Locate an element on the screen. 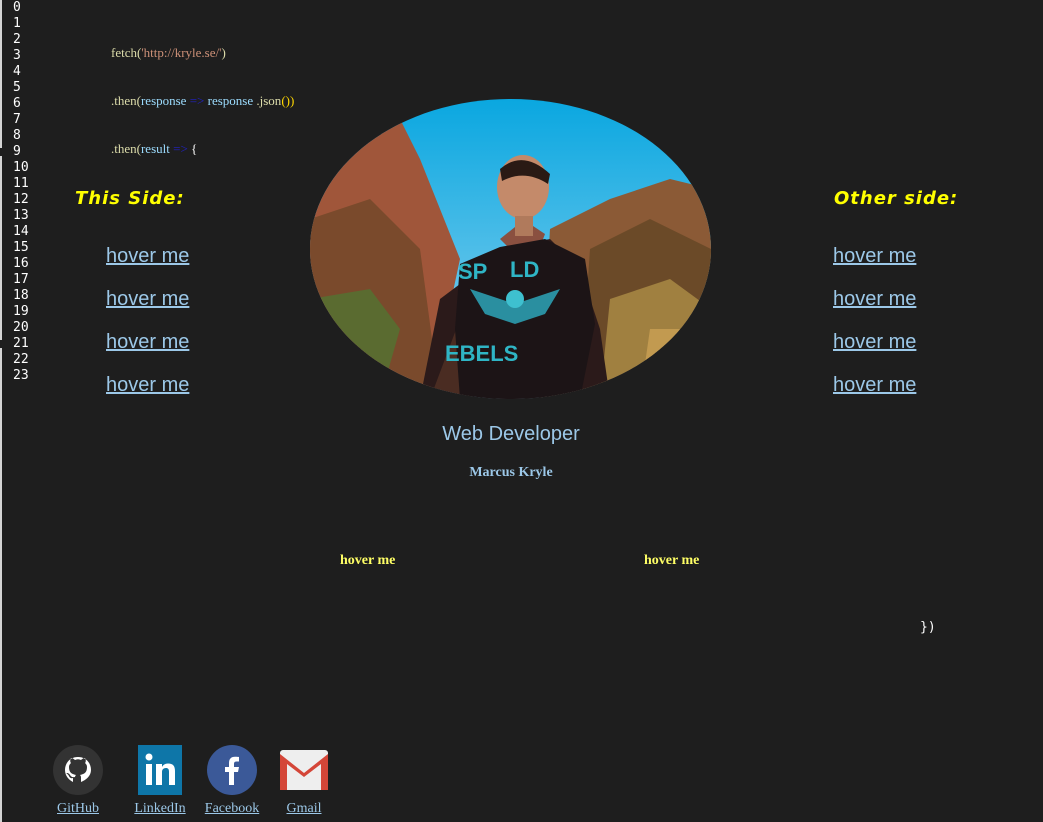  code-param: result is located at coordinates (155, 148).